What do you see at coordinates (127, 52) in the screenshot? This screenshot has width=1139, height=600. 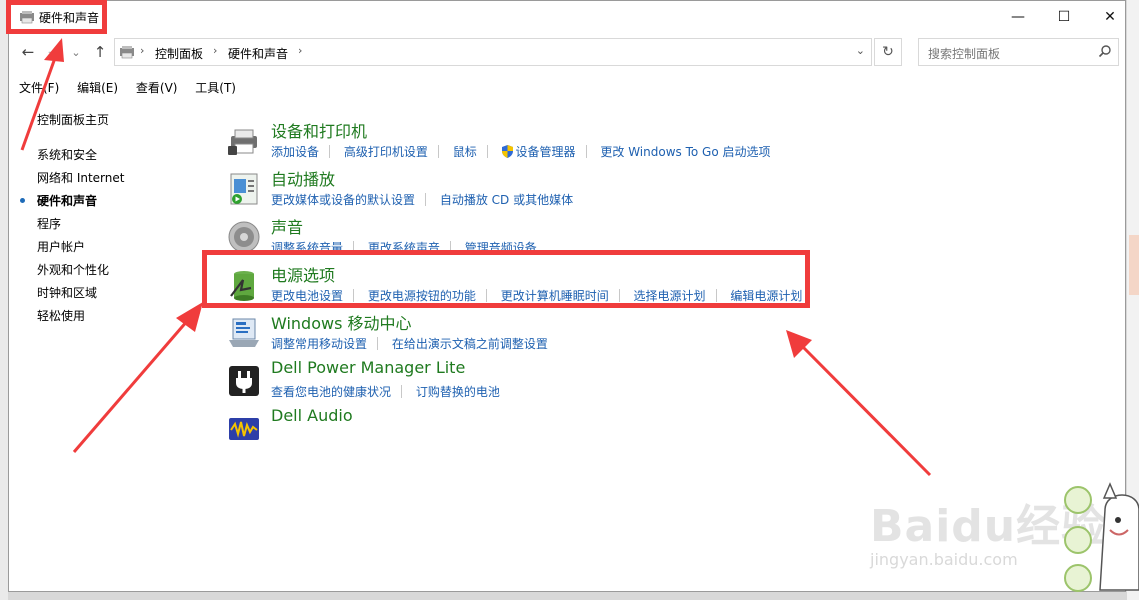 I see `control-panel-icon` at bounding box center [127, 52].